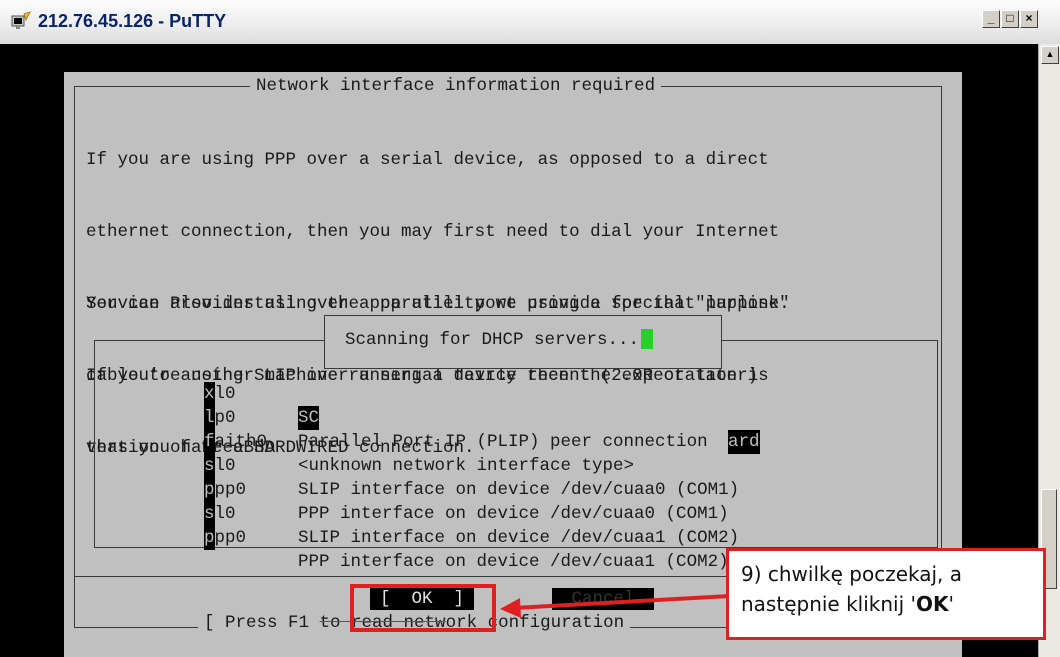 The height and width of the screenshot is (657, 1060). I want to click on callout-suffix: ', so click(951, 604).